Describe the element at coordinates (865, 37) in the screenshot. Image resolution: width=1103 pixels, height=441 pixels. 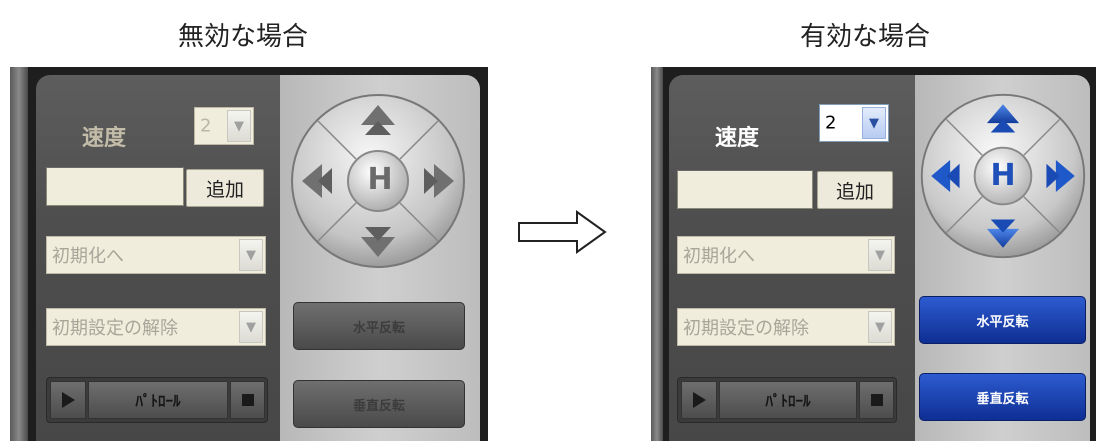
I see `caption-enabled: 有効な場合` at that location.